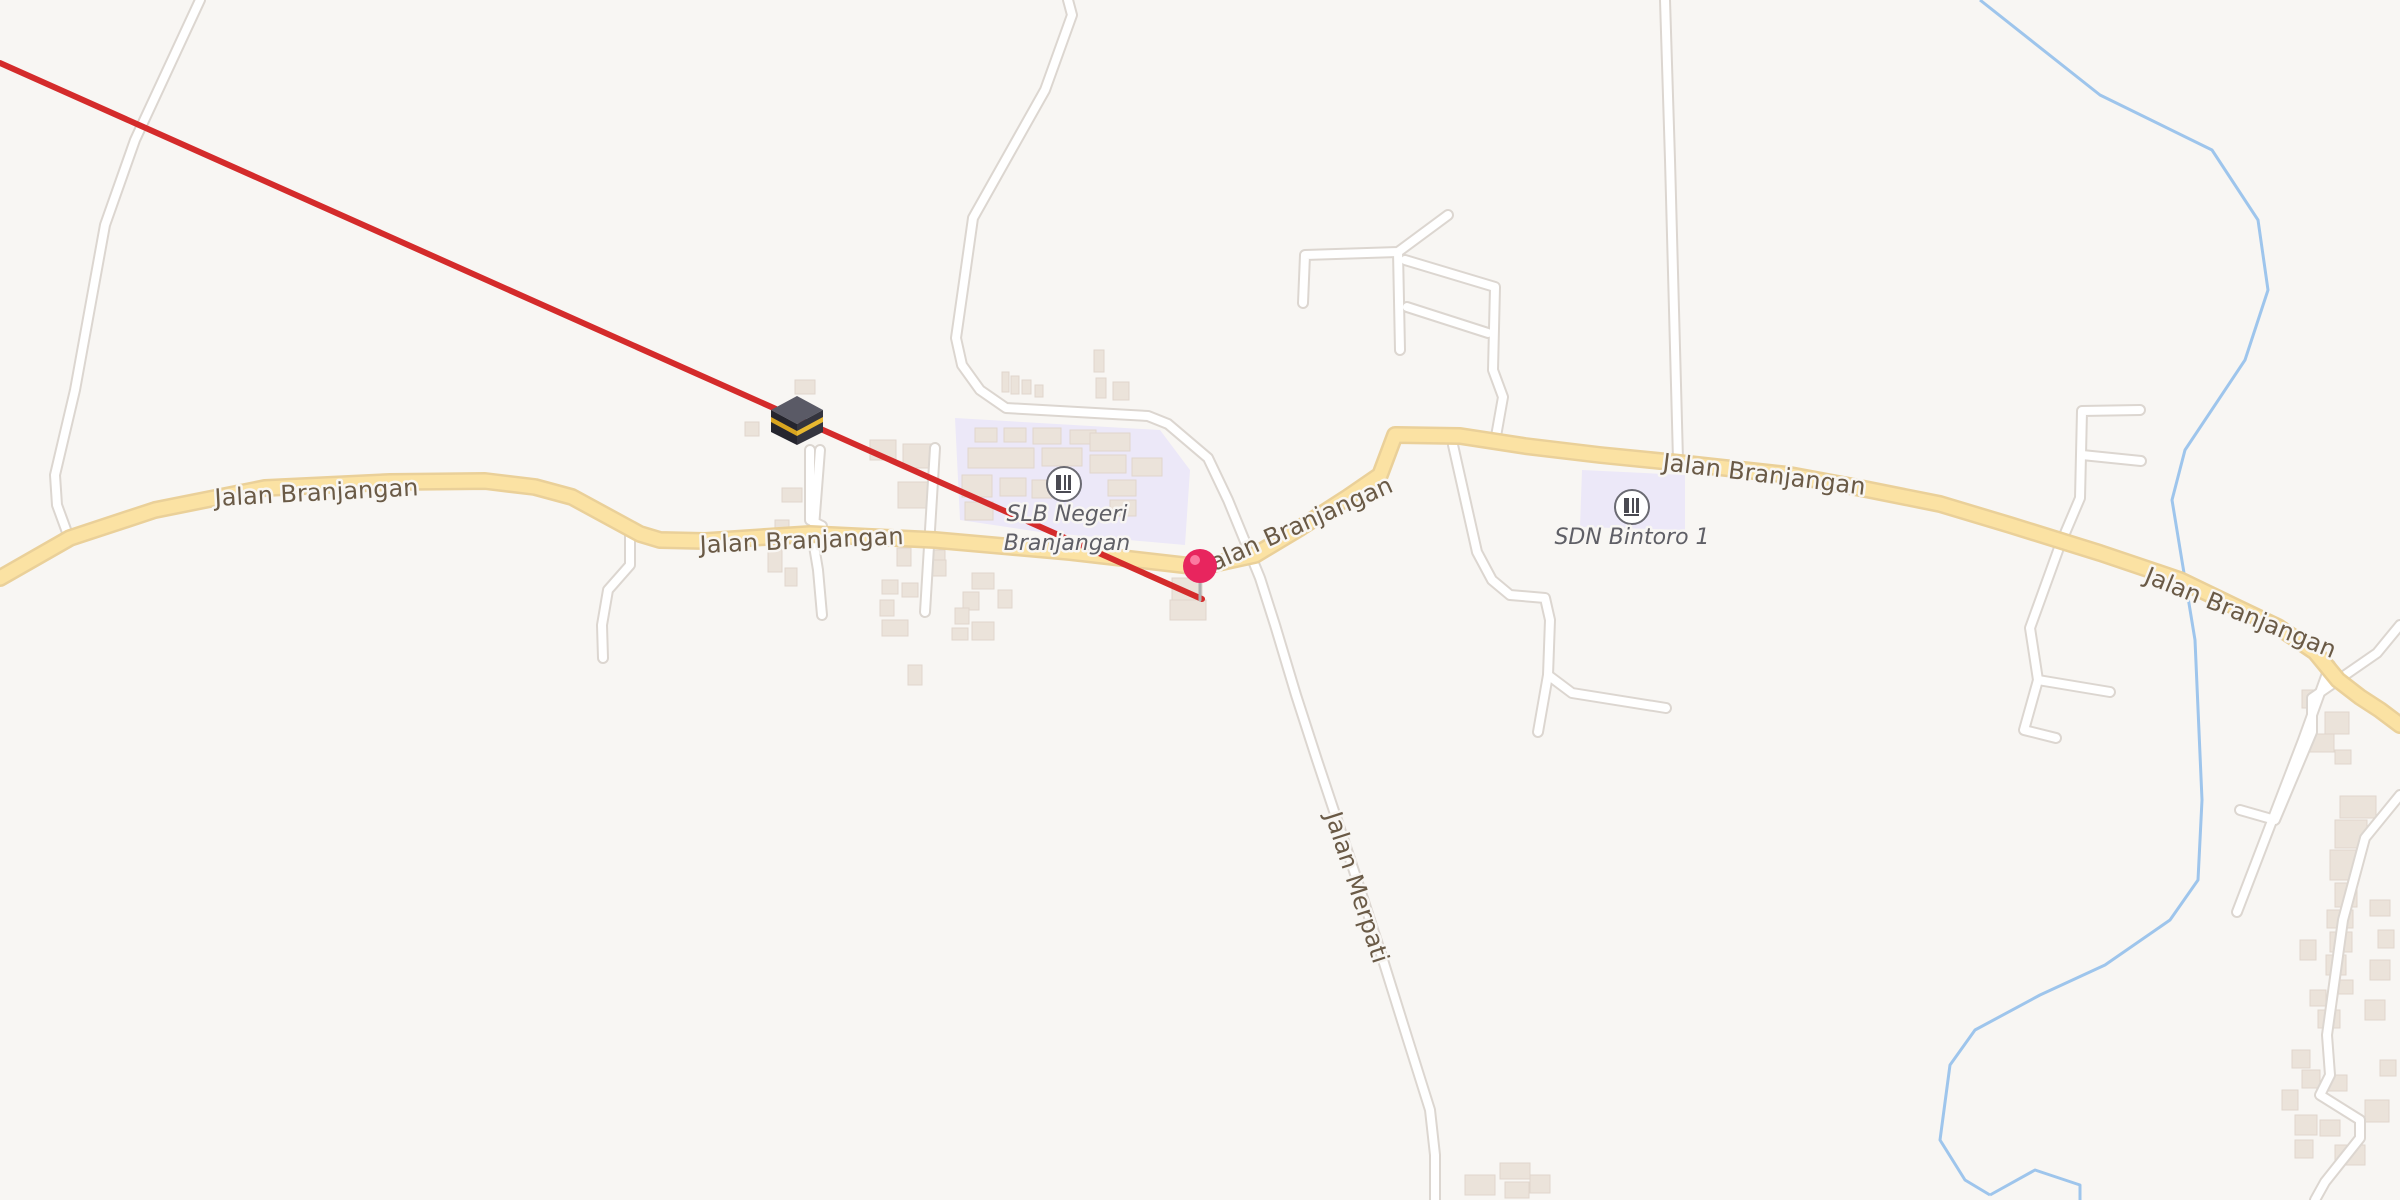 The height and width of the screenshot is (1200, 2400). I want to click on poi-label-slb-negeri-branjangan-line2: Branjangan, so click(1067, 543).